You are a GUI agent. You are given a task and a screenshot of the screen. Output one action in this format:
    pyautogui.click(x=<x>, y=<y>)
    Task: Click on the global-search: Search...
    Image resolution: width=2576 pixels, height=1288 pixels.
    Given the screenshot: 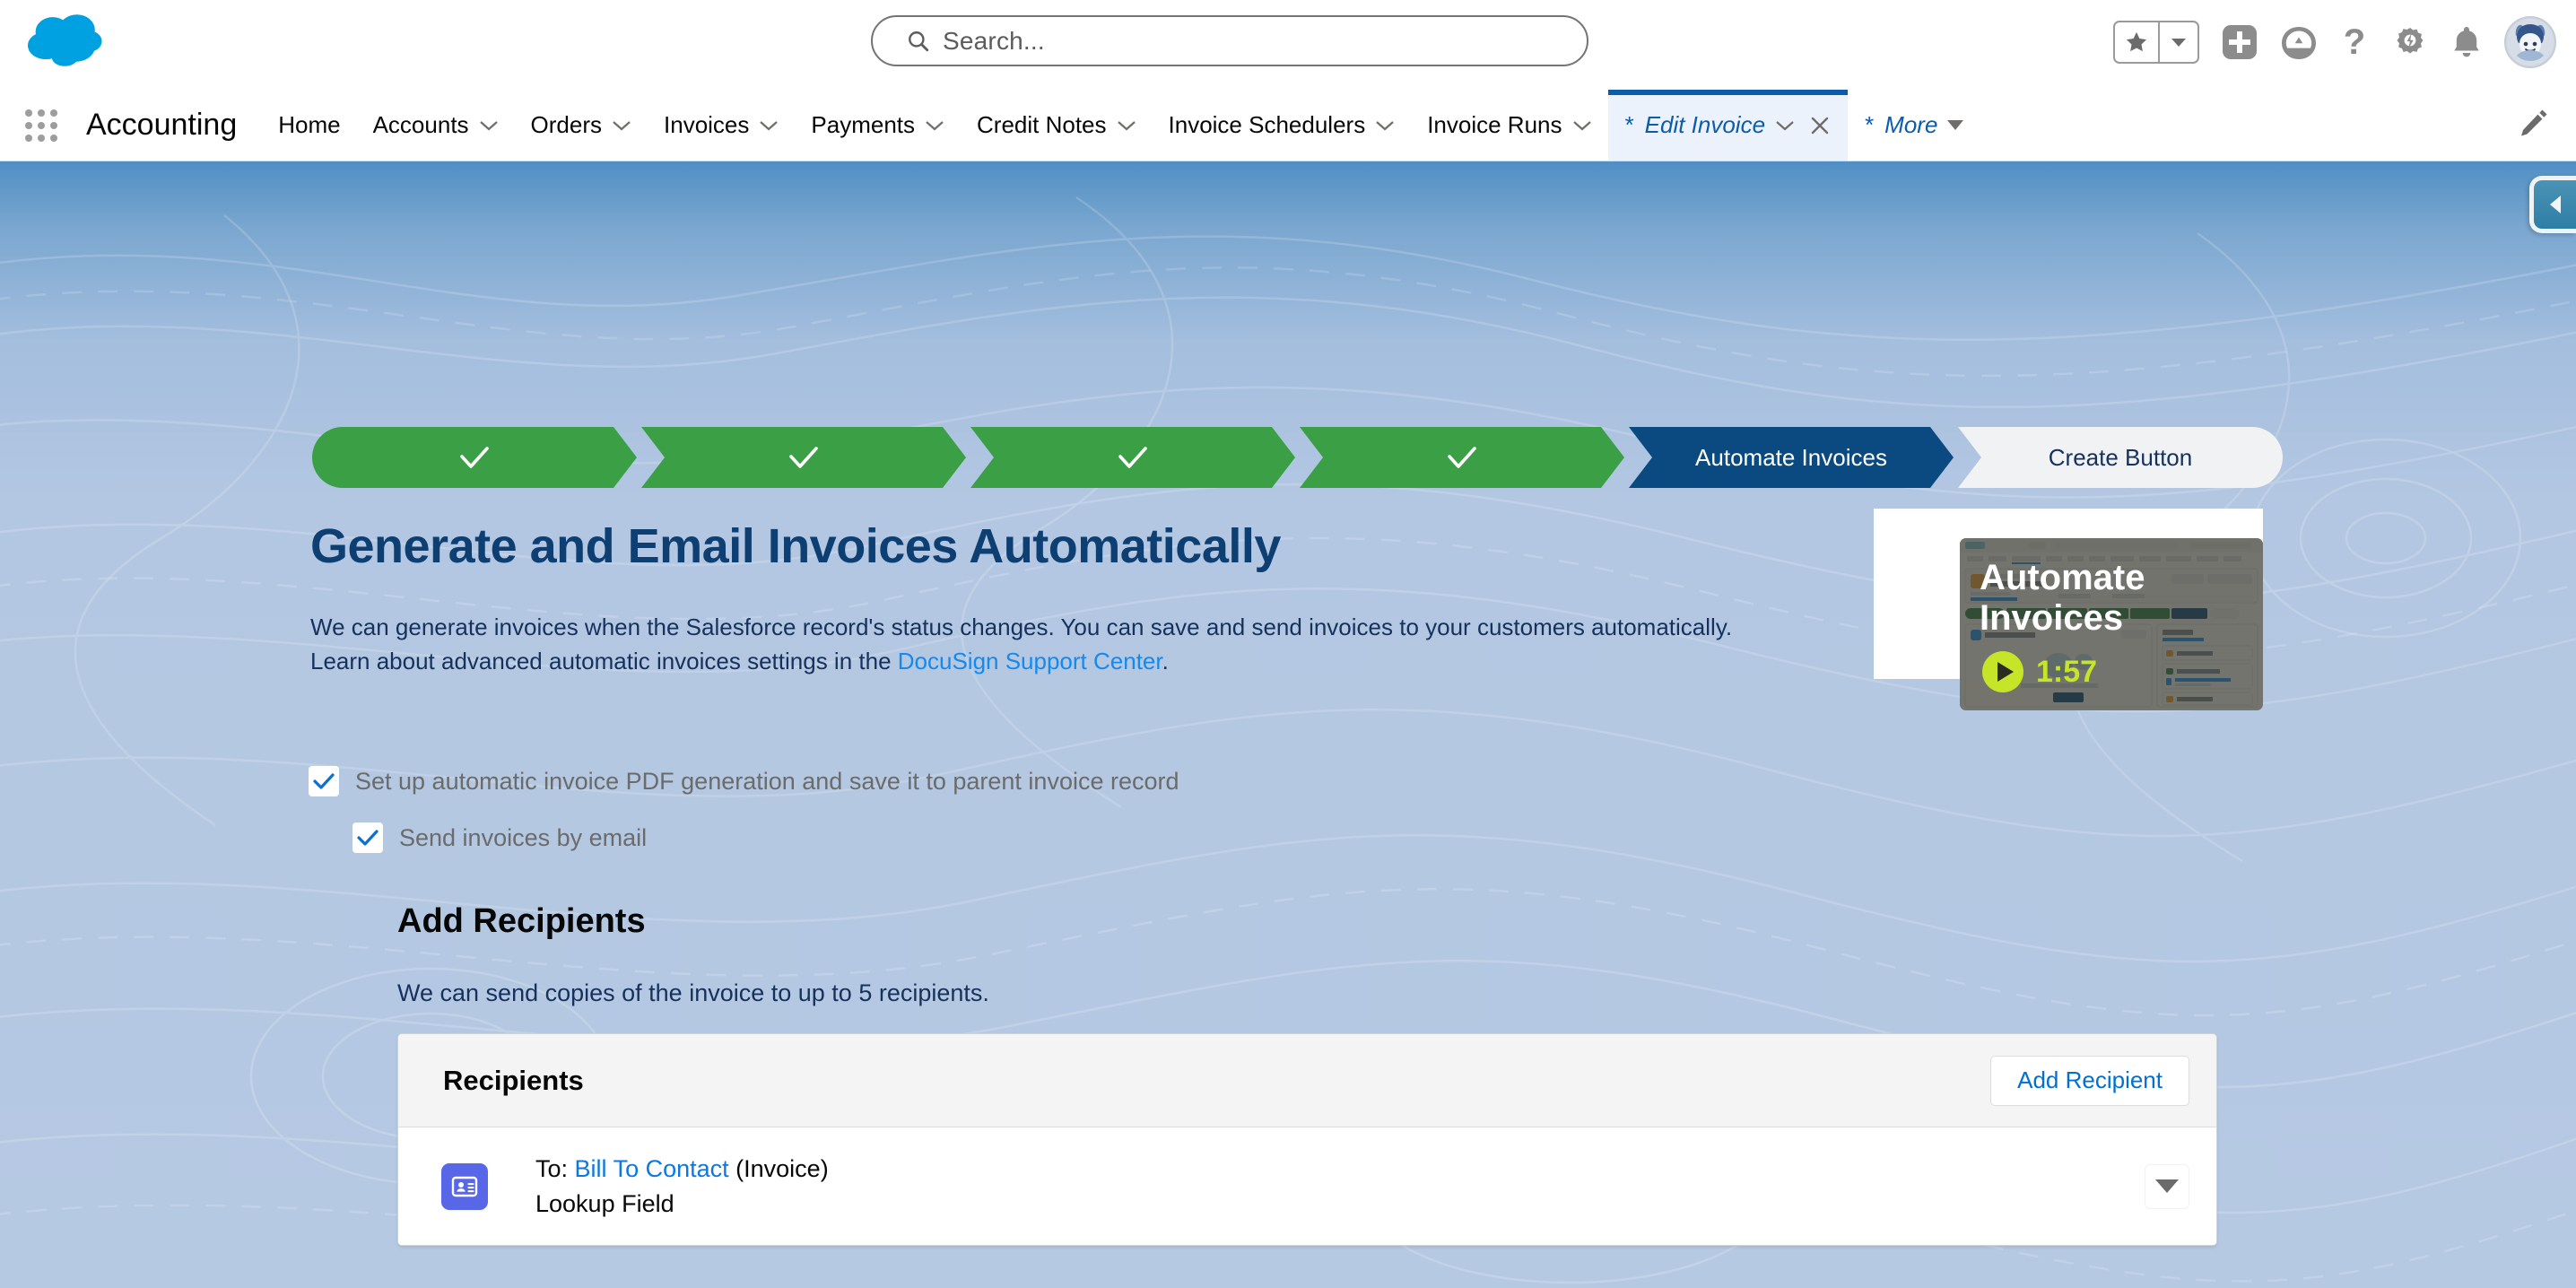 What is the action you would take?
    pyautogui.click(x=1229, y=40)
    